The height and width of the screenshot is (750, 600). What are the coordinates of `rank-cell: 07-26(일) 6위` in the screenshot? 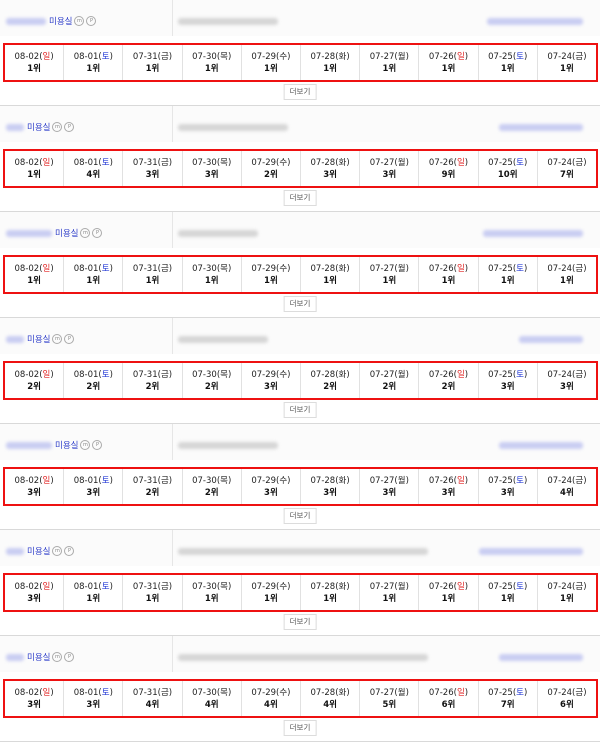 It's located at (449, 698).